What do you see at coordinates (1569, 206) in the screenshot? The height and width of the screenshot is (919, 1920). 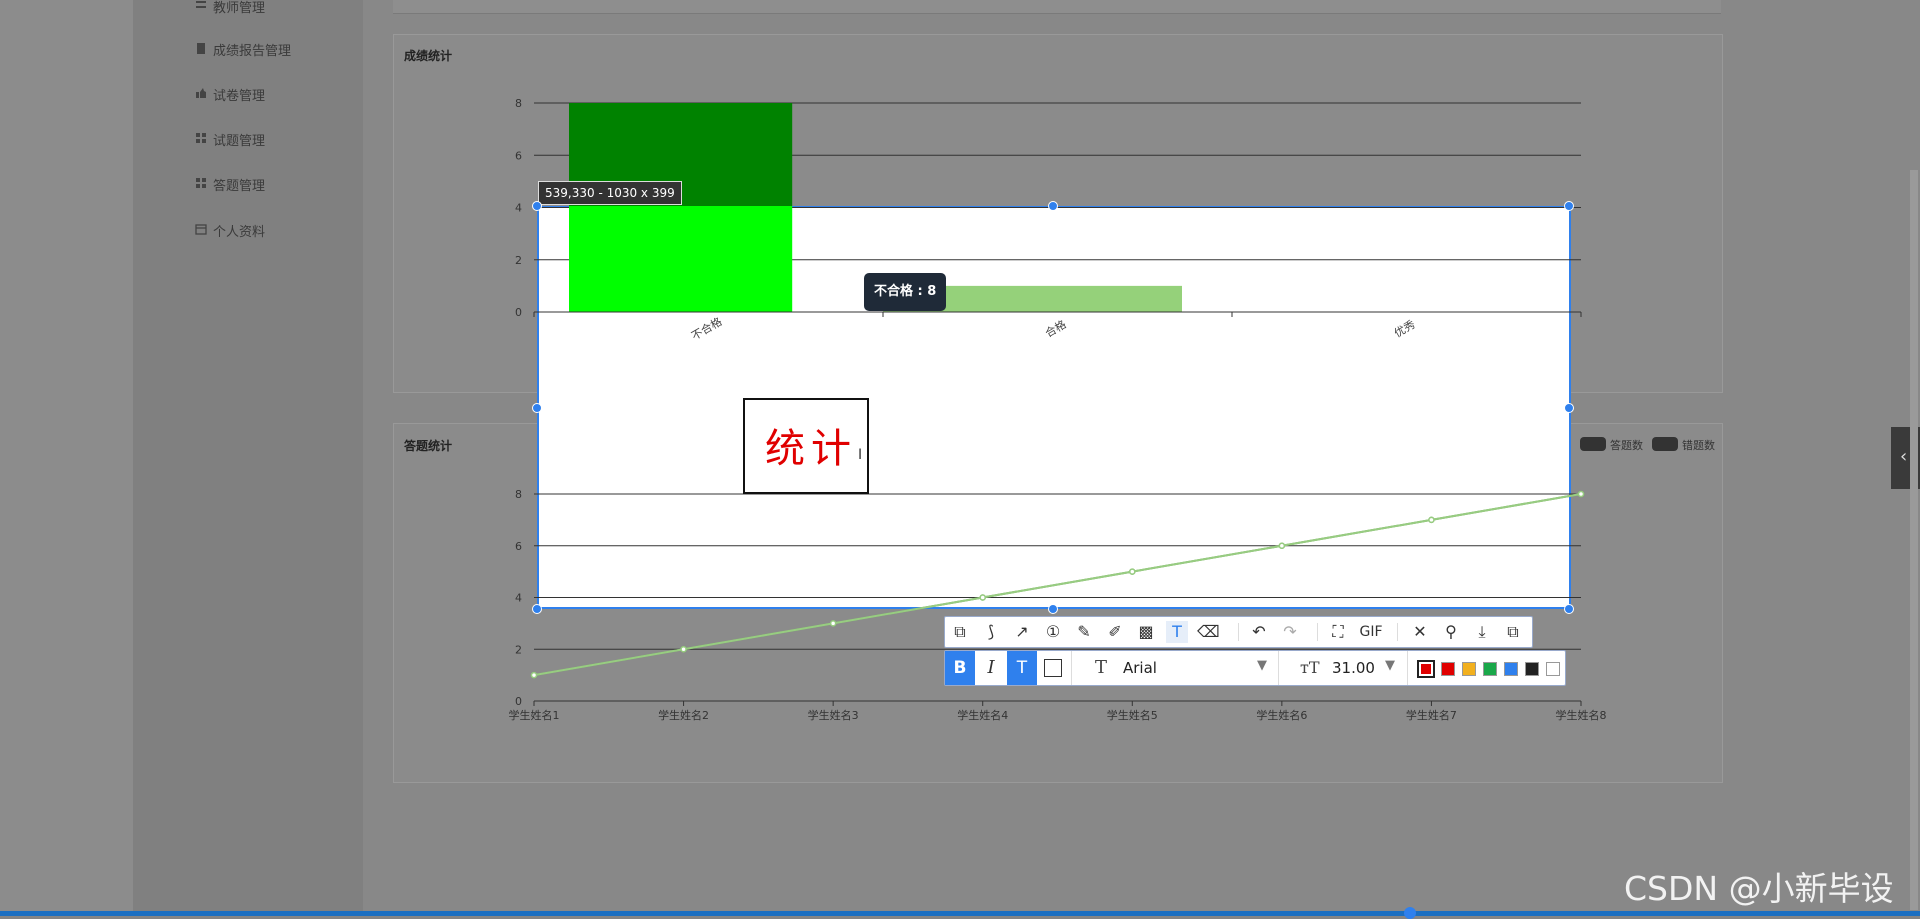 I see `resize-handle-ne` at bounding box center [1569, 206].